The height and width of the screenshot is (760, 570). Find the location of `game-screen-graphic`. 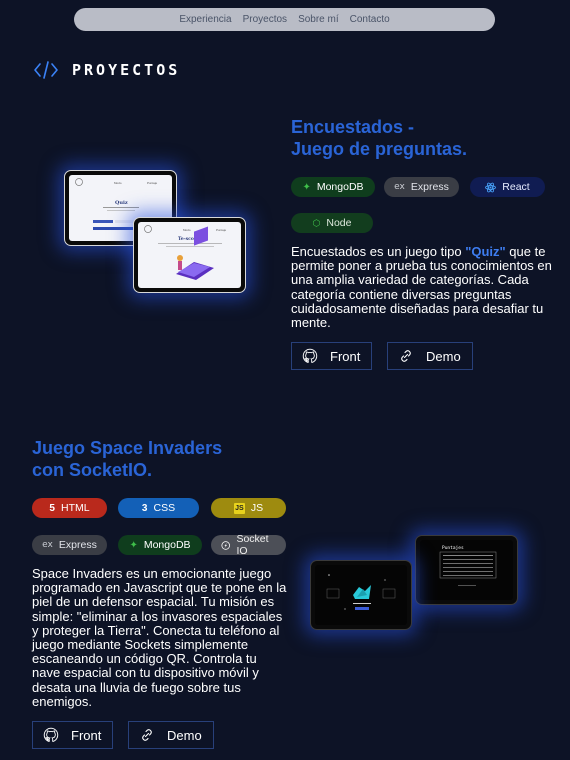

game-screen-graphic is located at coordinates (361, 592).